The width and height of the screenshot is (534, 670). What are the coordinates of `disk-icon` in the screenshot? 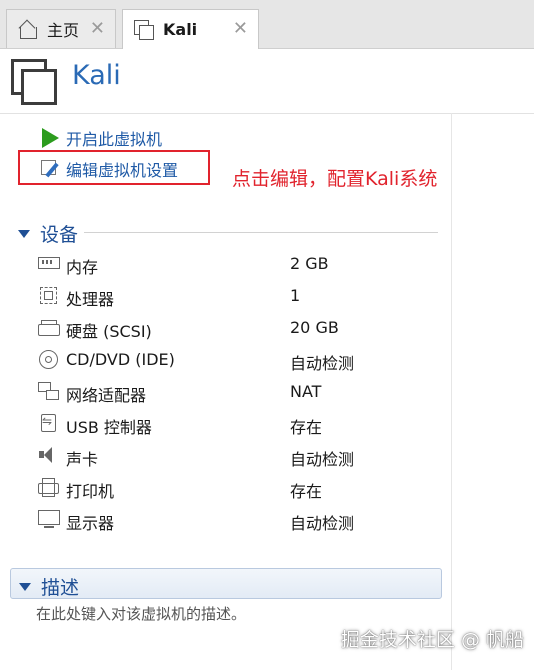 It's located at (49, 327).